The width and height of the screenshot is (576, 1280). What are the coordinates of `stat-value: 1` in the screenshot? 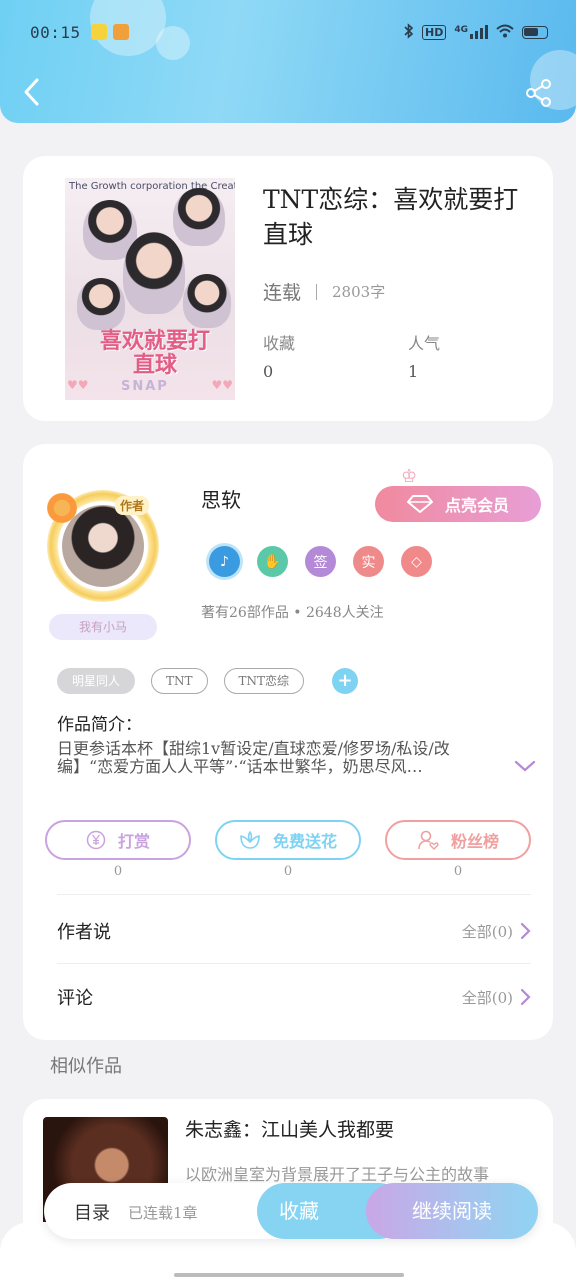 It's located at (413, 371).